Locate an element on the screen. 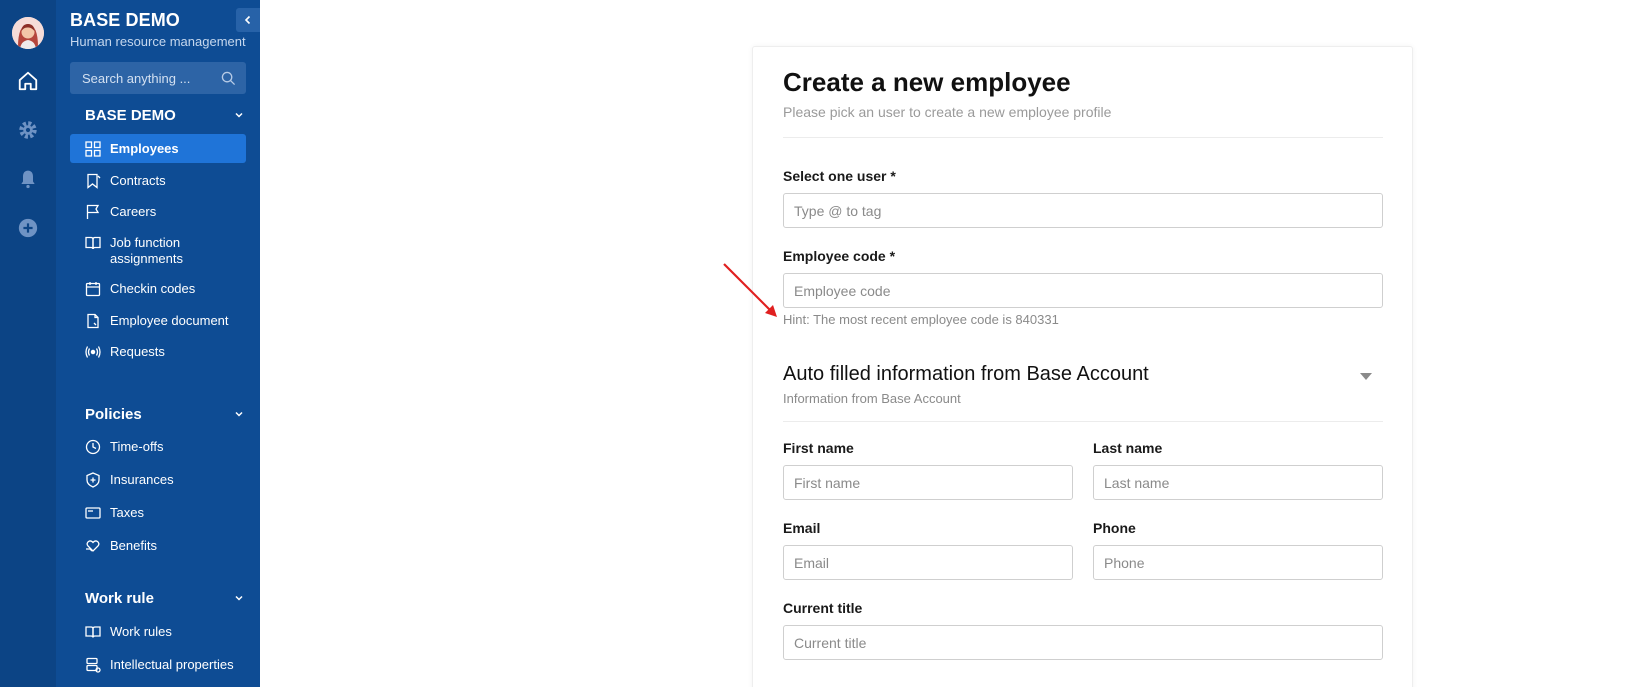 This screenshot has width=1648, height=687. org-name: BASE DEMO is located at coordinates (125, 20).